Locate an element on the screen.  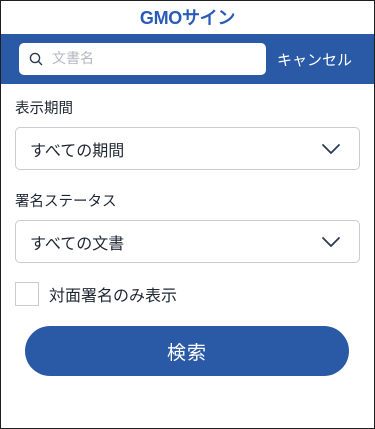
face-to-face-checkbox is located at coordinates (27, 294).